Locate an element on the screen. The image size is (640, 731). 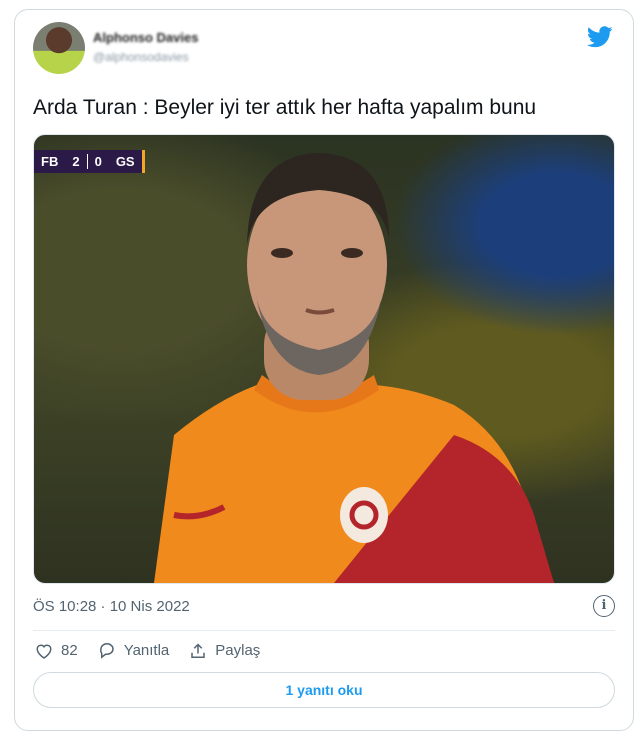
twitter-bird-icon is located at coordinates (600, 37).